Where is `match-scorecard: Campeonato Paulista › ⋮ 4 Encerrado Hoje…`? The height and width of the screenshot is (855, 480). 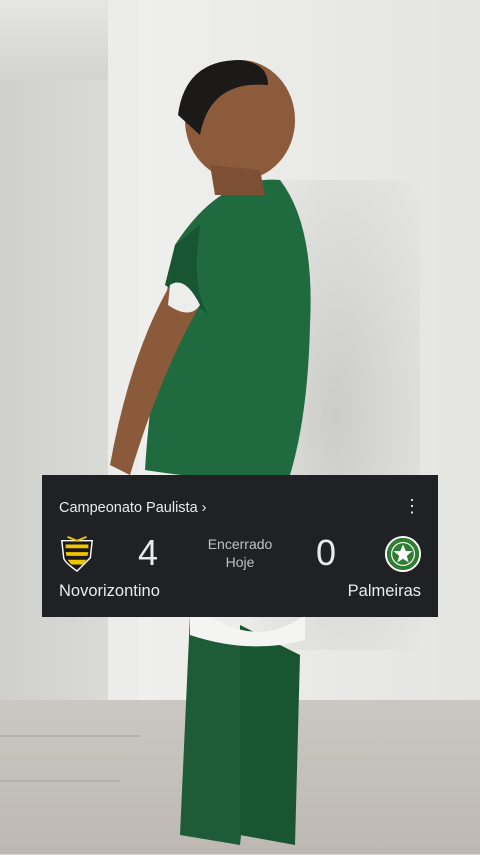 match-scorecard: Campeonato Paulista › ⋮ 4 Encerrado Hoje… is located at coordinates (240, 546).